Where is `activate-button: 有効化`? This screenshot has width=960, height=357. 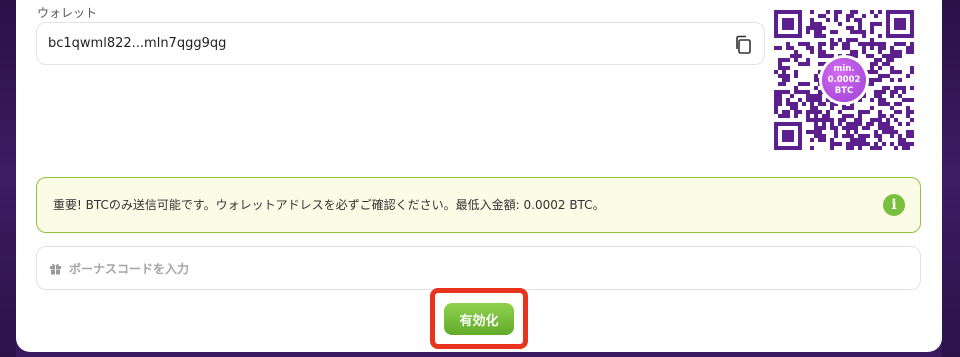
activate-button: 有効化 is located at coordinates (479, 319).